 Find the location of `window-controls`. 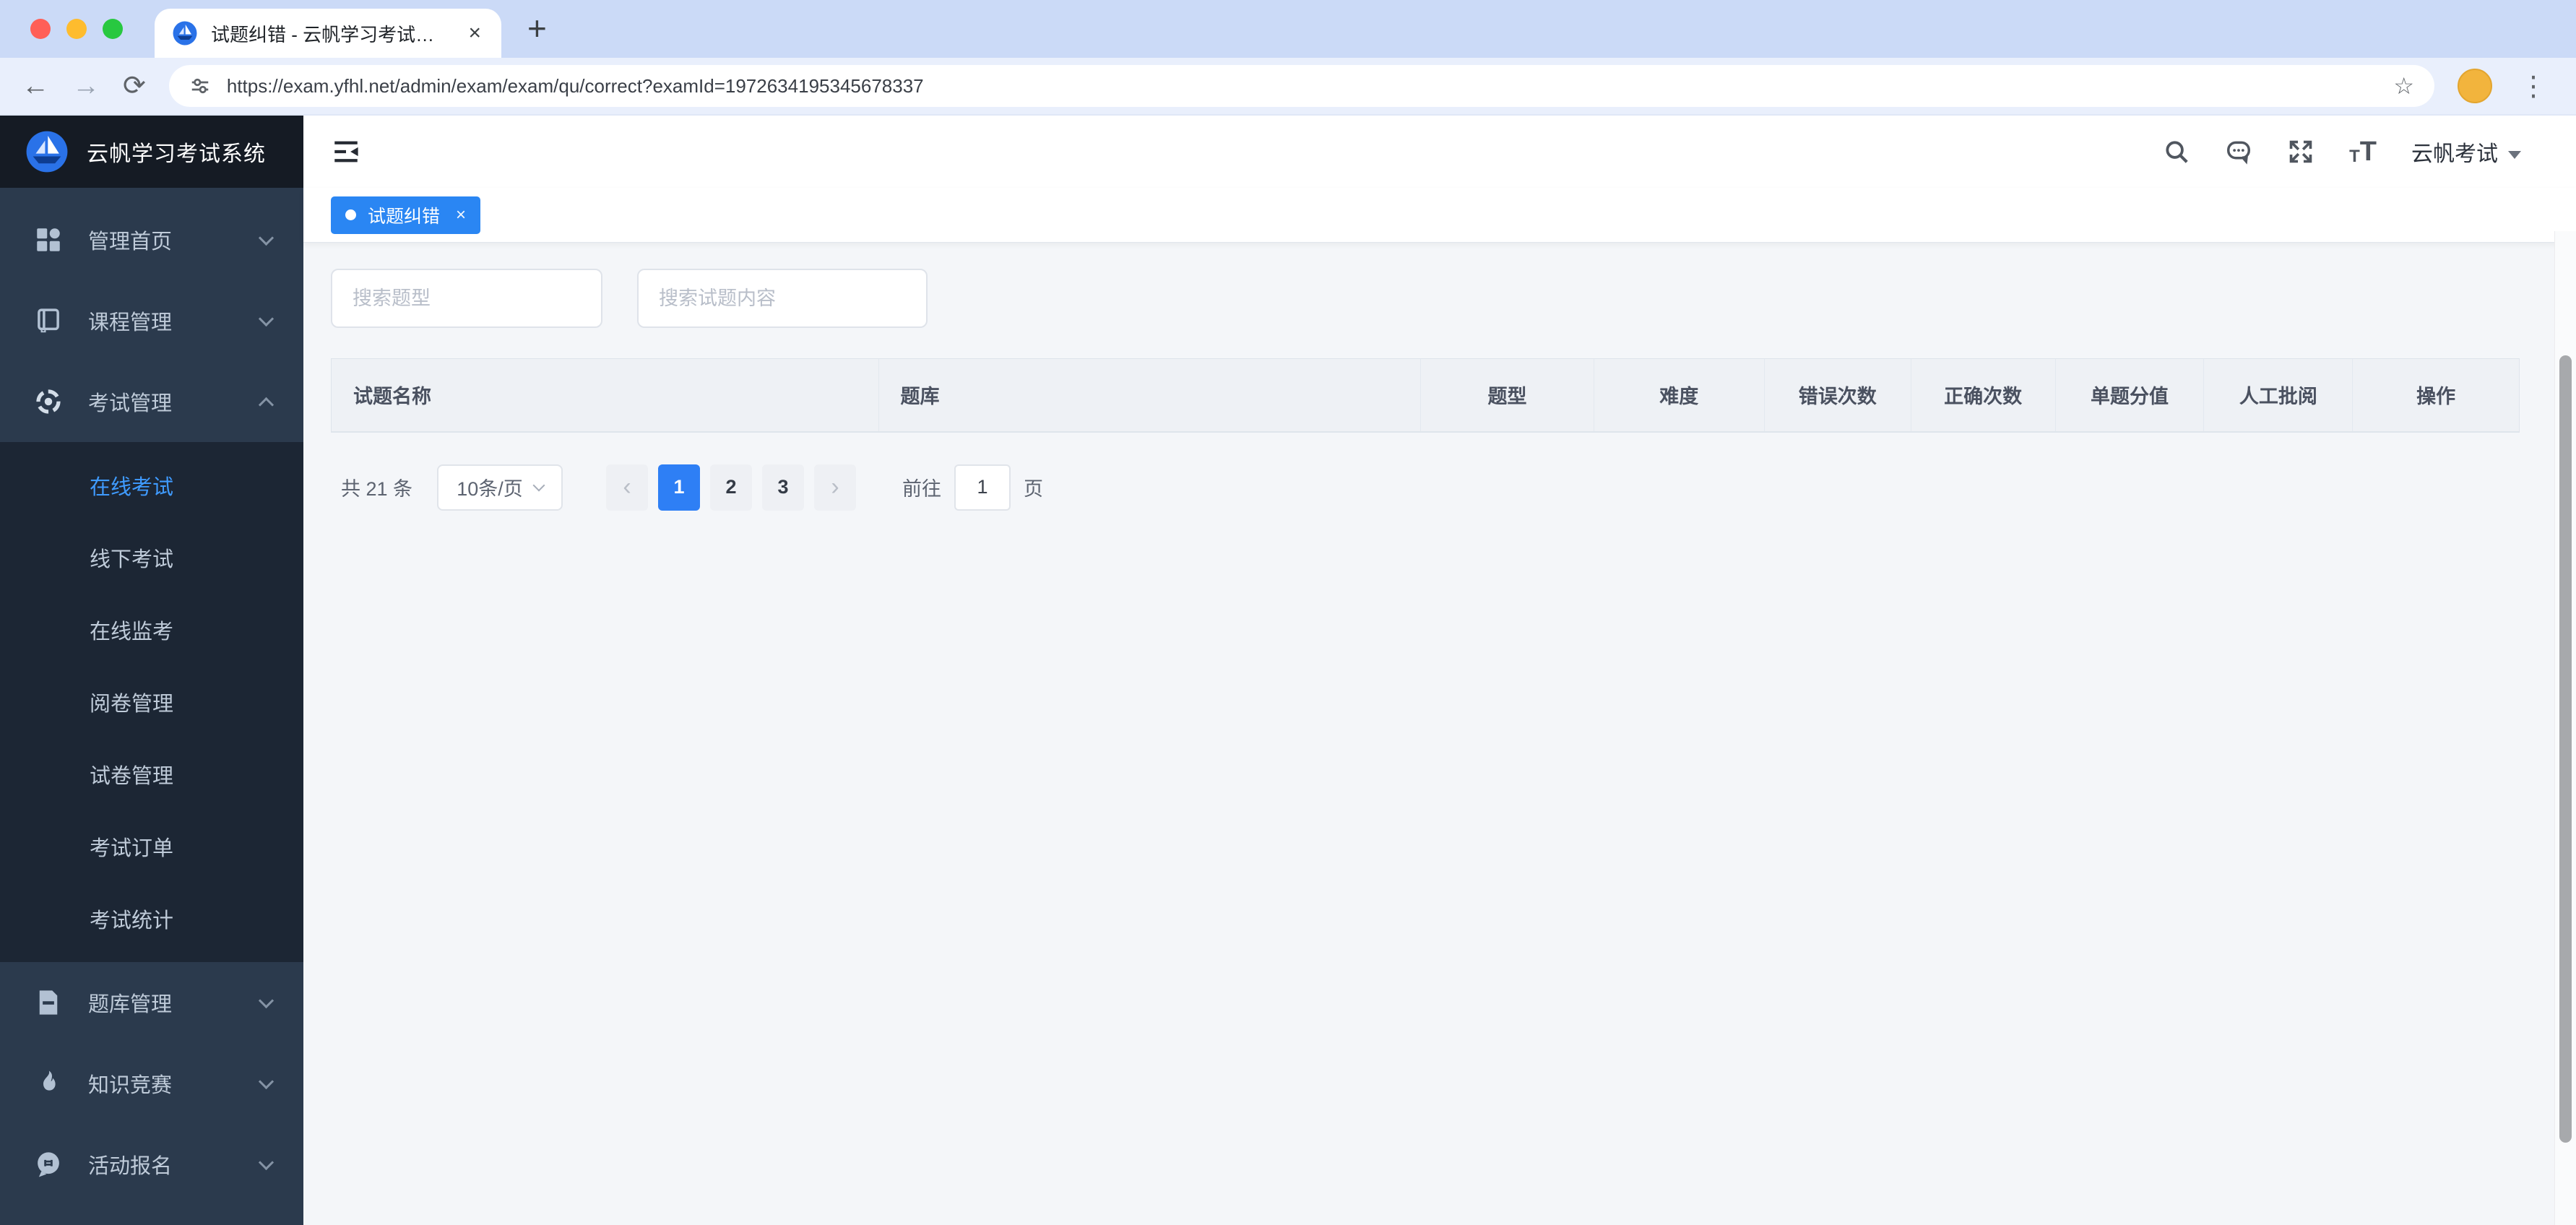

window-controls is located at coordinates (76, 29).